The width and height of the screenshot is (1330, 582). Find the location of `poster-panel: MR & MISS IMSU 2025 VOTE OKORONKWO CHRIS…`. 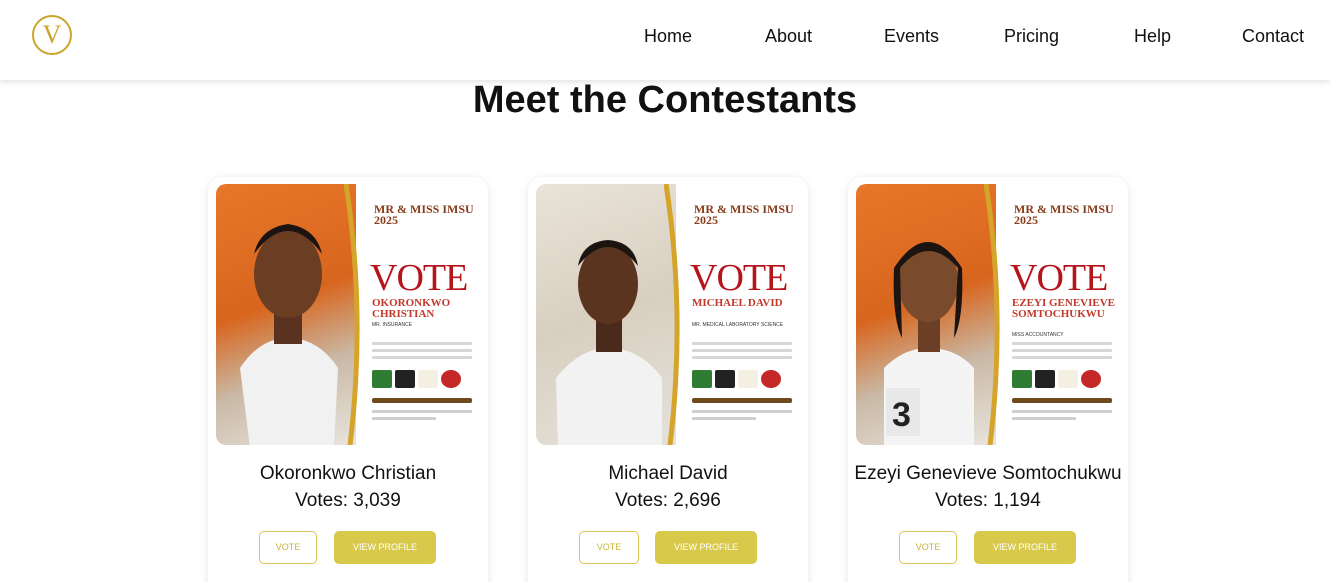

poster-panel: MR & MISS IMSU 2025 VOTE OKORONKWO CHRIS… is located at coordinates (423, 314).